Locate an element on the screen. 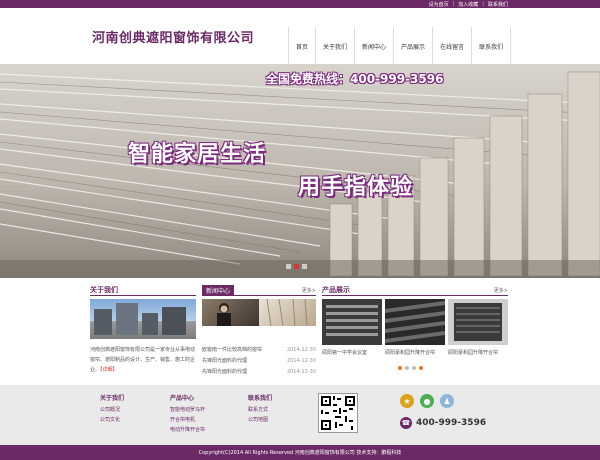 The width and height of the screenshot is (600, 460). site-header: 河南创典遮阳窗饰有限公司 首页 关于我们 新闻中心 产品展示 在线留言 联系我们 is located at coordinates (300, 36).